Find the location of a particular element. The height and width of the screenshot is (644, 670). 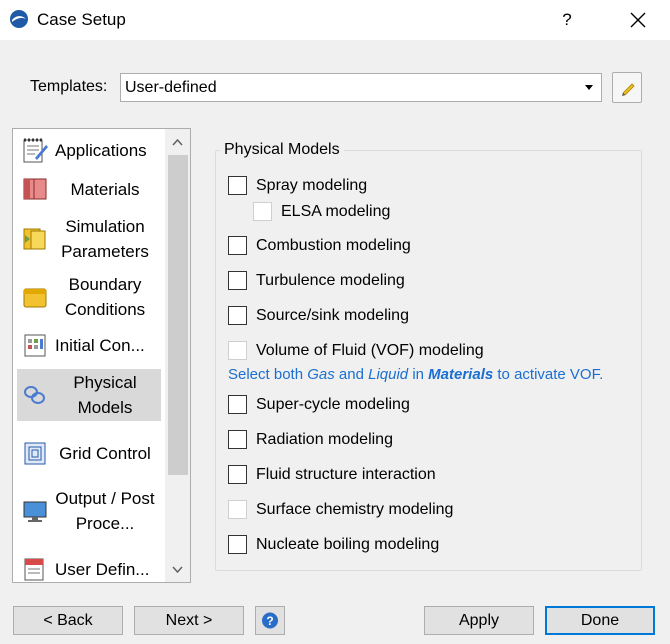

radiation-modeling-checkbox: Radiation modeling is located at coordinates (310, 439).